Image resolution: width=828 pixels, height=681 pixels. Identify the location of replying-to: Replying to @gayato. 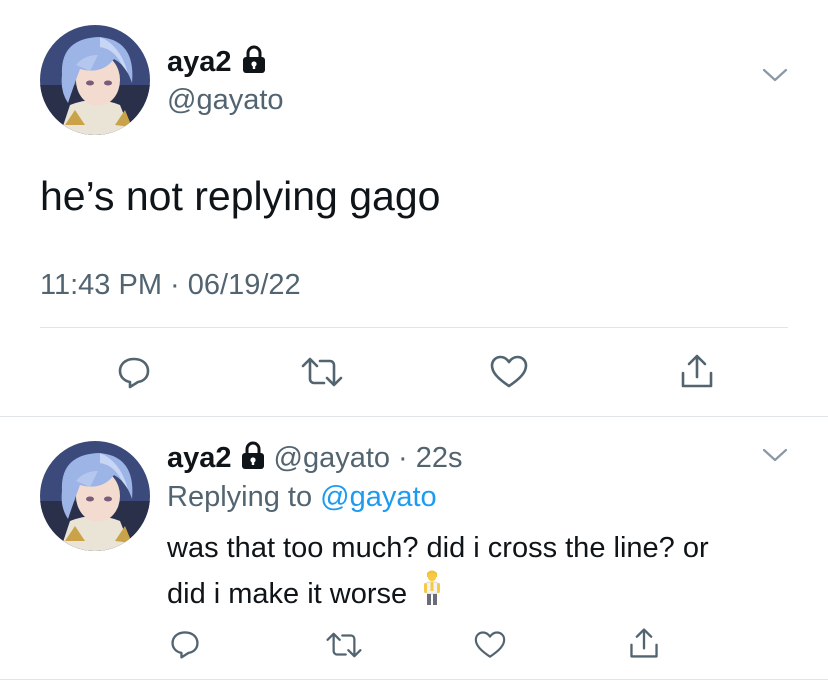
(302, 497).